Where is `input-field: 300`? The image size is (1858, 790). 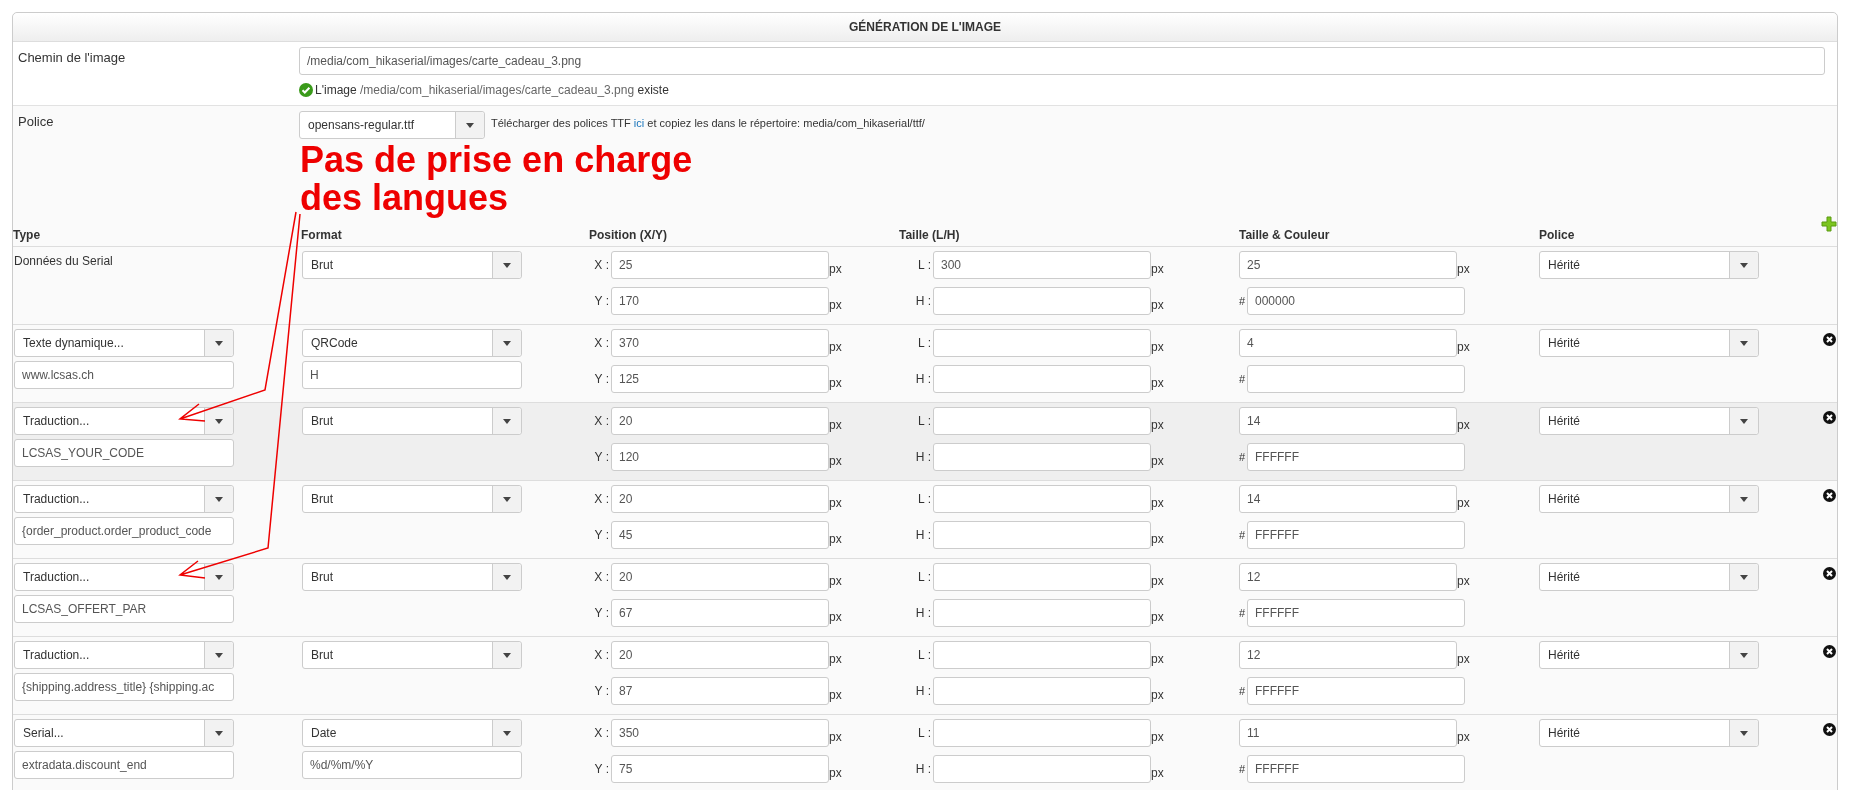 input-field: 300 is located at coordinates (1042, 265).